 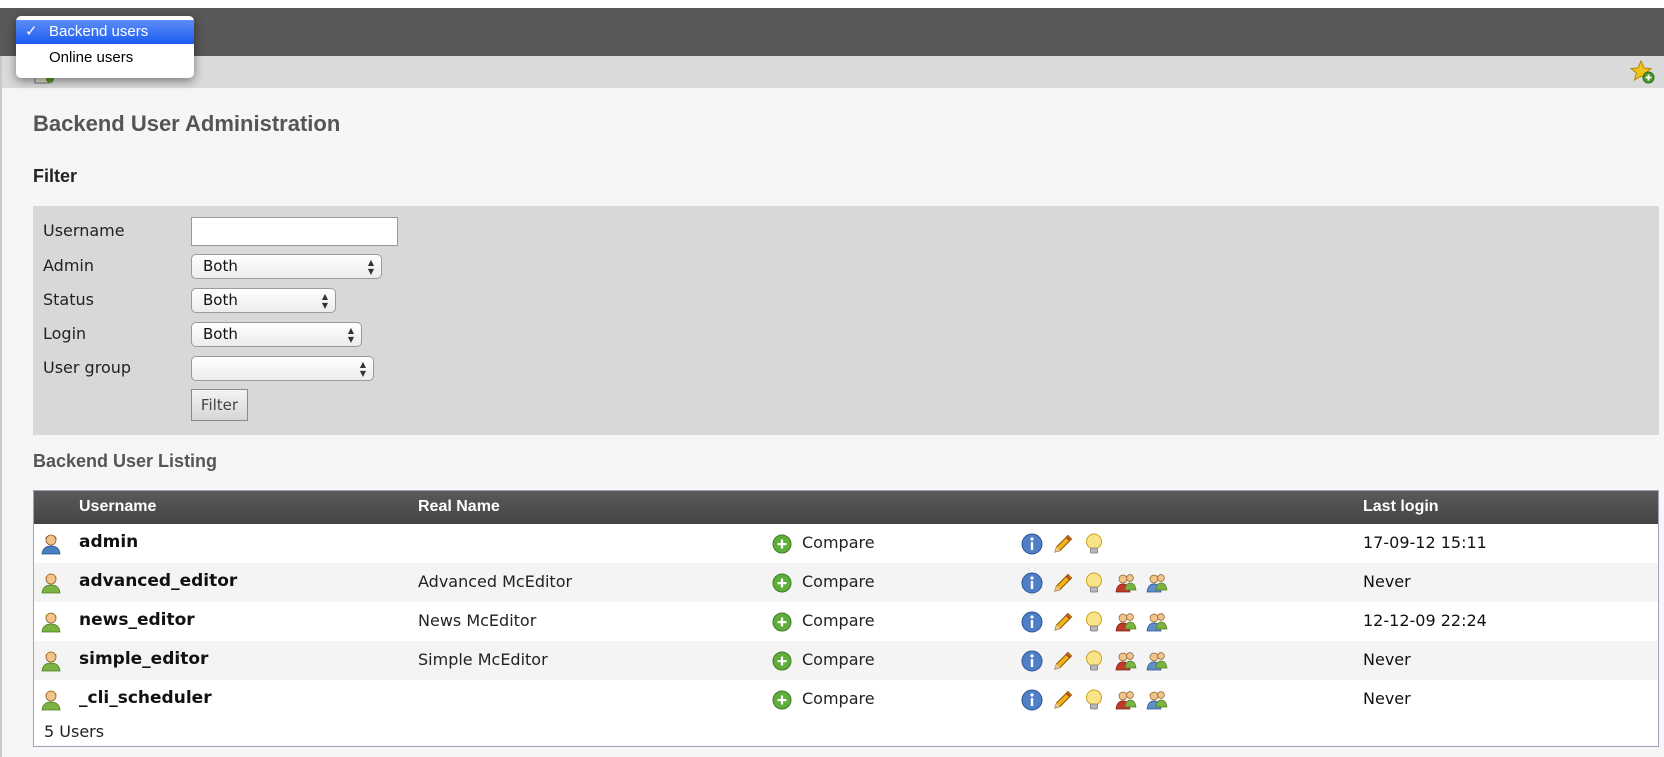 What do you see at coordinates (483, 659) in the screenshot?
I see `real-name-cell: Simple McEditor` at bounding box center [483, 659].